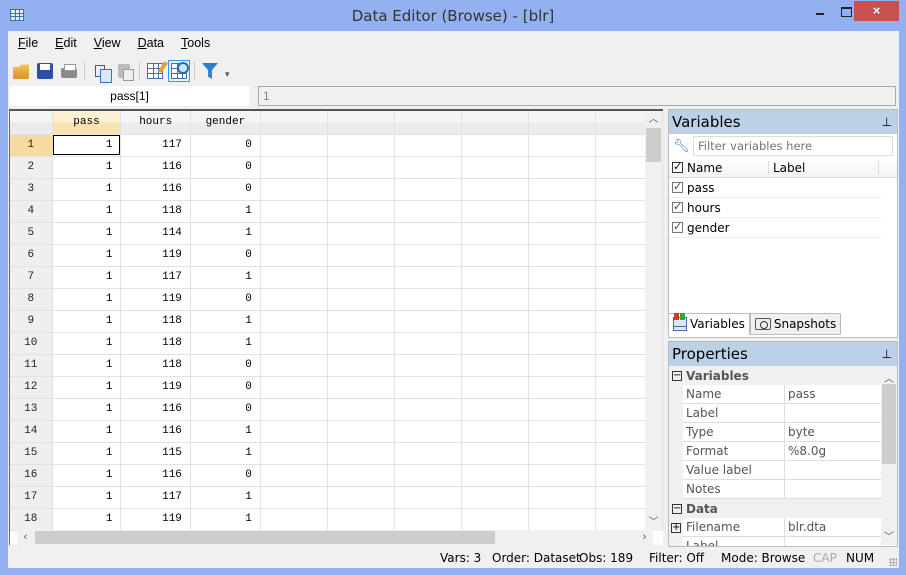 The height and width of the screenshot is (575, 906). I want to click on resize-grip-icon, so click(893, 562).